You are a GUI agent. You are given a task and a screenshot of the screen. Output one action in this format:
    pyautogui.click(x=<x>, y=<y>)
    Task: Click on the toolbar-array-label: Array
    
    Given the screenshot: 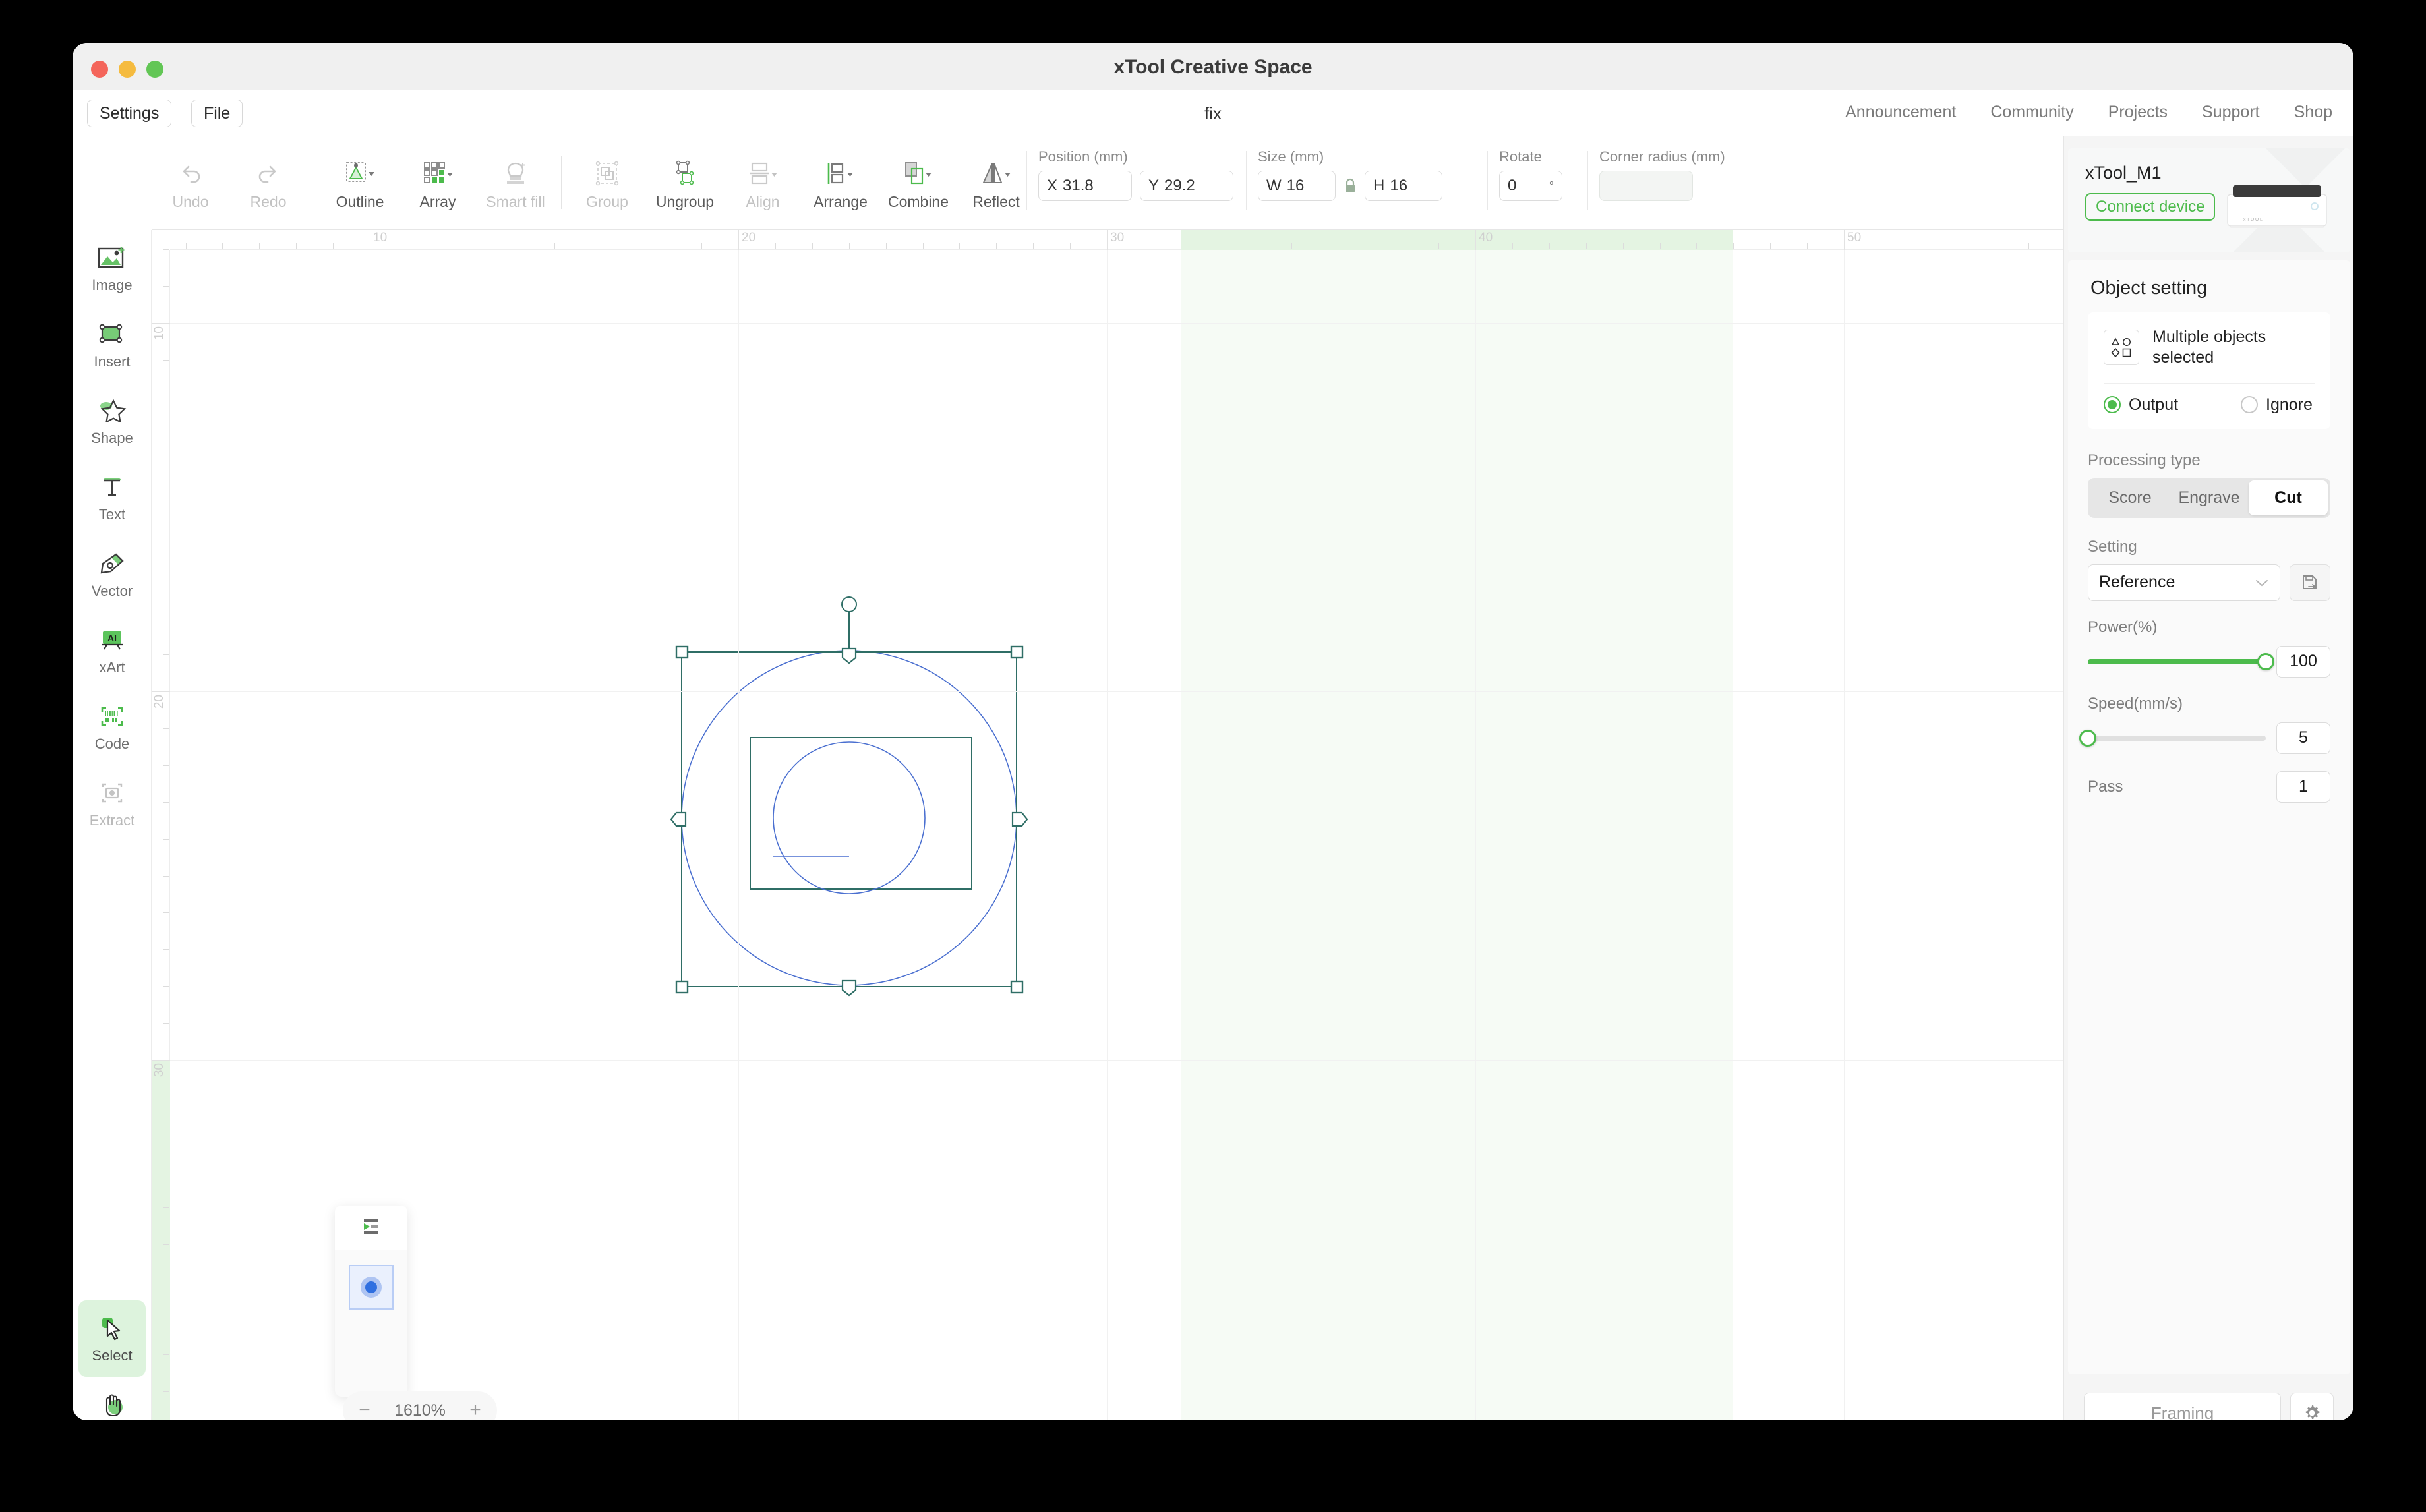 What is the action you would take?
    pyautogui.click(x=438, y=201)
    